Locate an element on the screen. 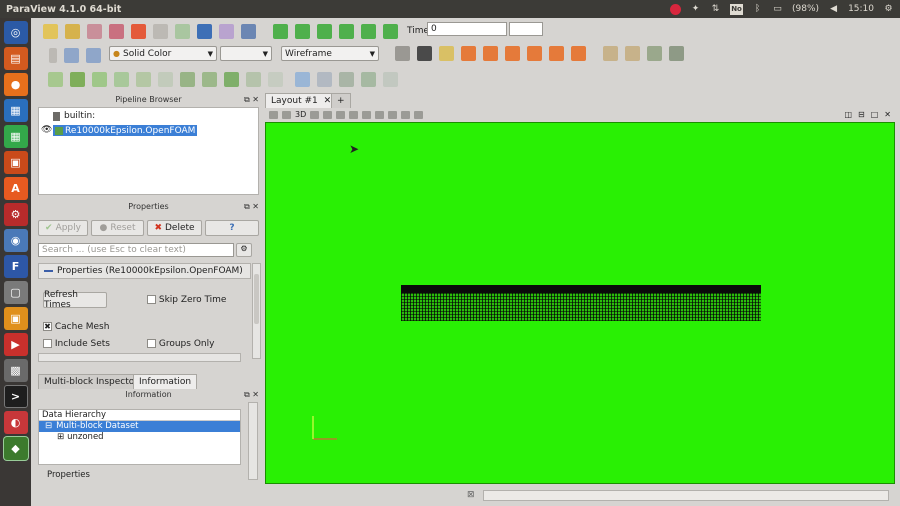 The width and height of the screenshot is (900, 506). expand-plus-icon: ⊞ is located at coordinates (60, 437).